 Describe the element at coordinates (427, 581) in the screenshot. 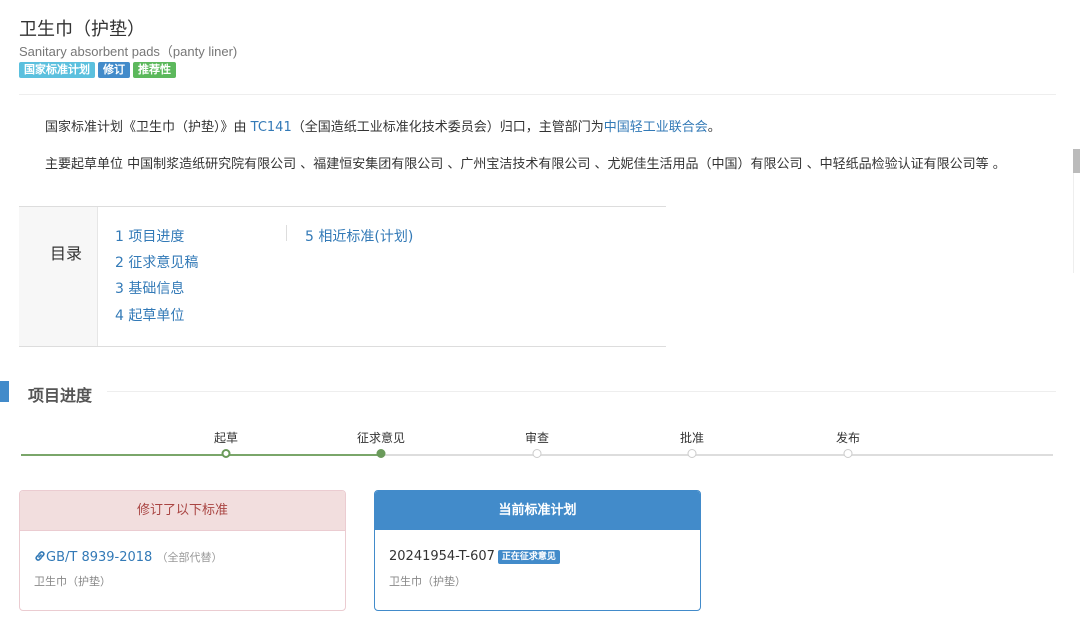

I see `current-plan-name: 卫生巾（护垫）` at that location.